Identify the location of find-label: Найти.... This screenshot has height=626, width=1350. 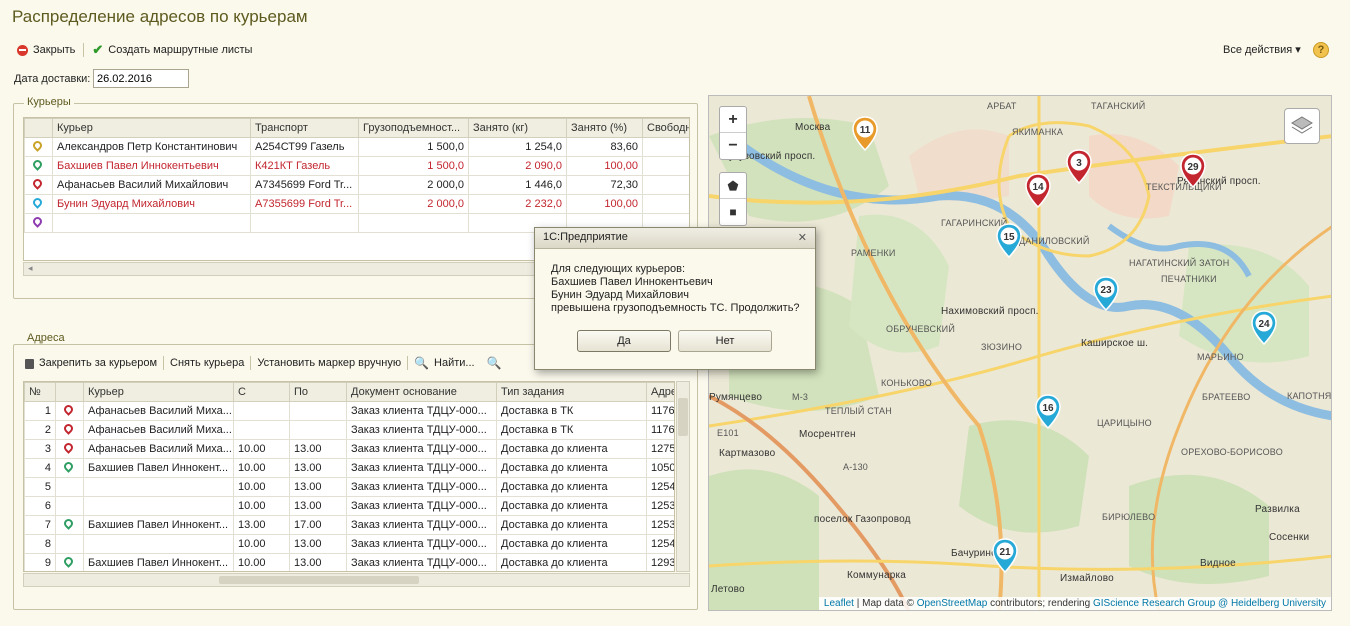
(454, 363).